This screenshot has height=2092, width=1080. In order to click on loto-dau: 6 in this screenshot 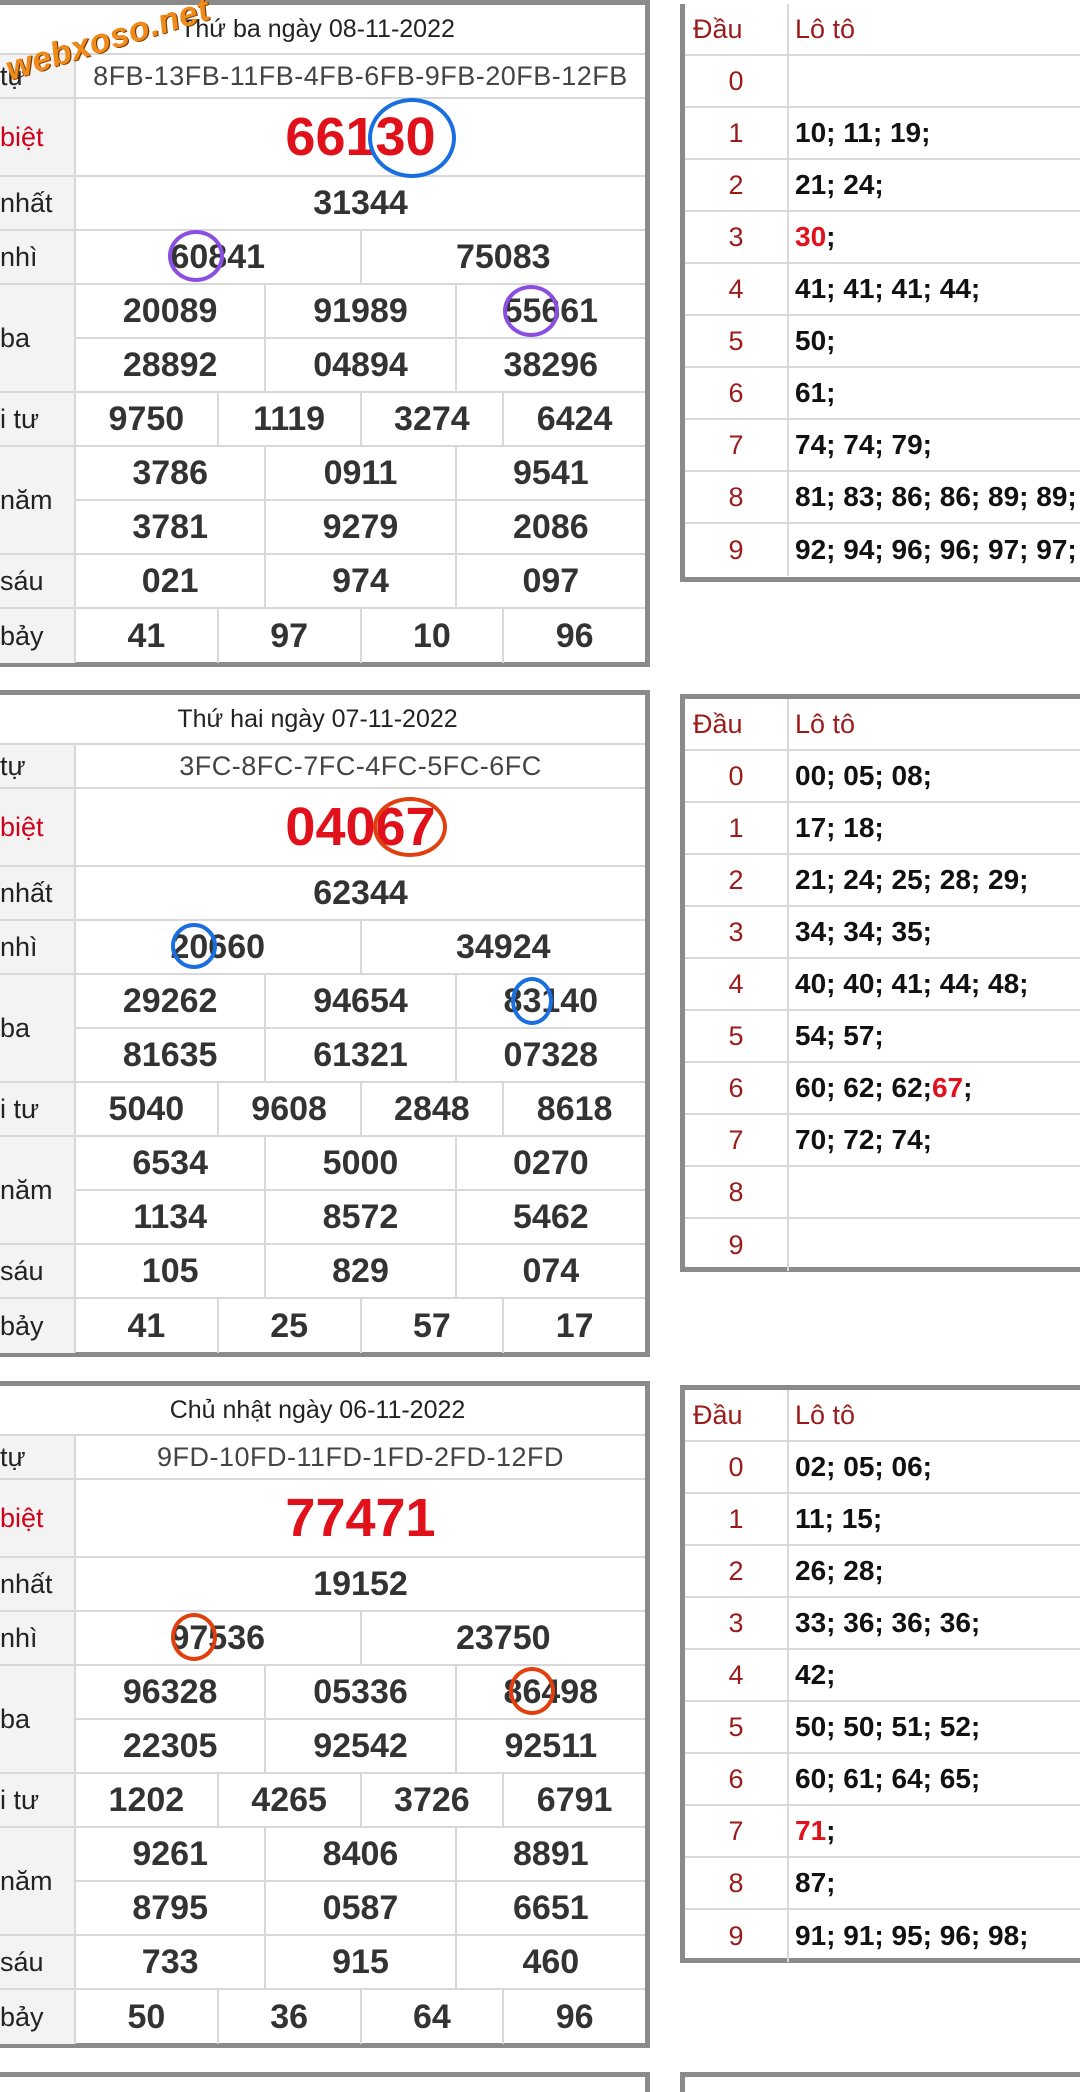, I will do `click(737, 393)`.